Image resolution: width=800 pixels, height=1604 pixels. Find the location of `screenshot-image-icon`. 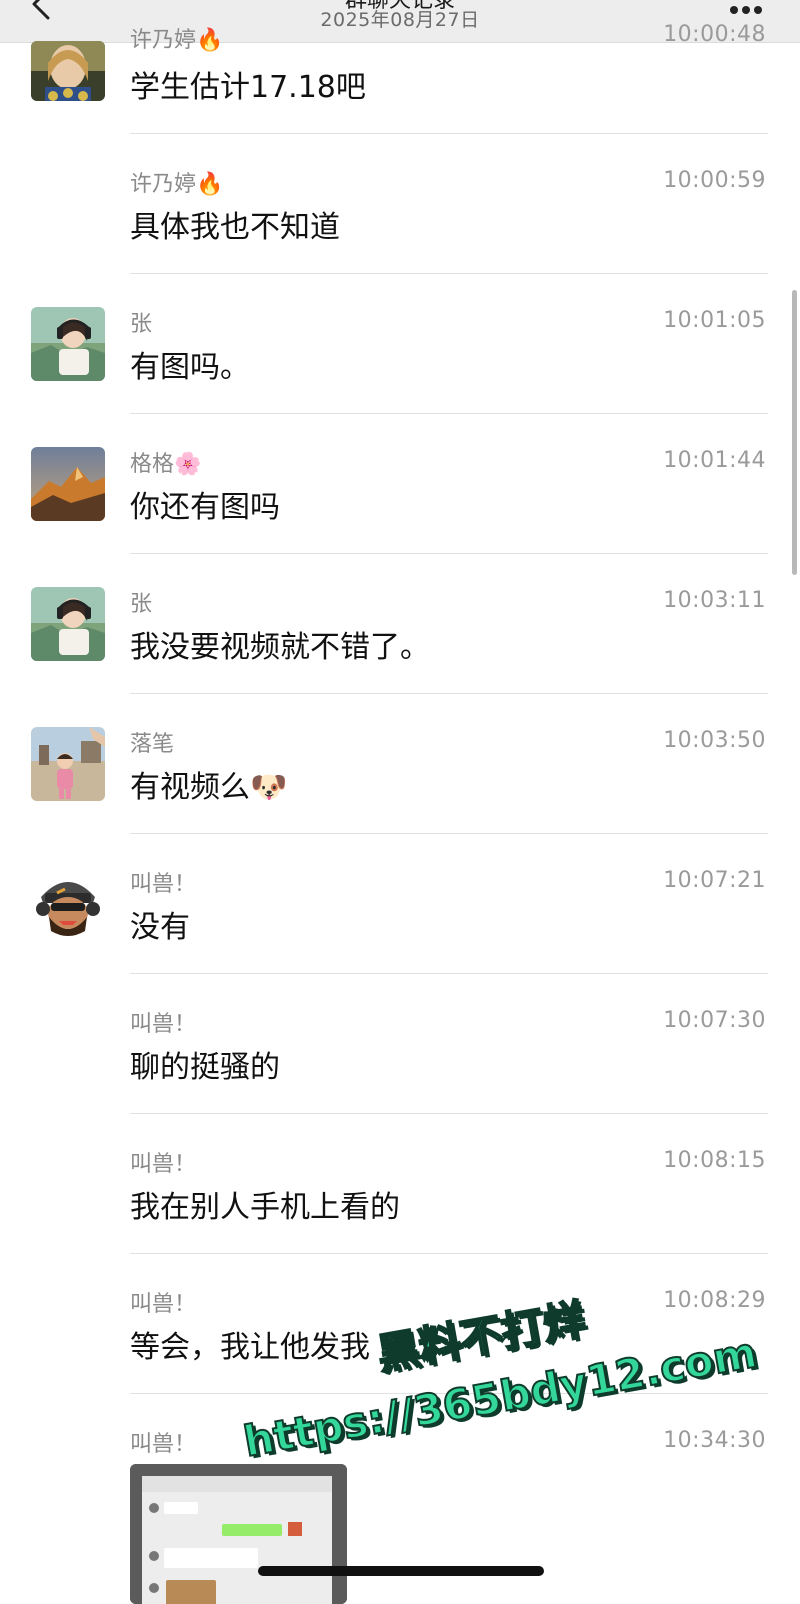

screenshot-image-icon is located at coordinates (238, 1534).